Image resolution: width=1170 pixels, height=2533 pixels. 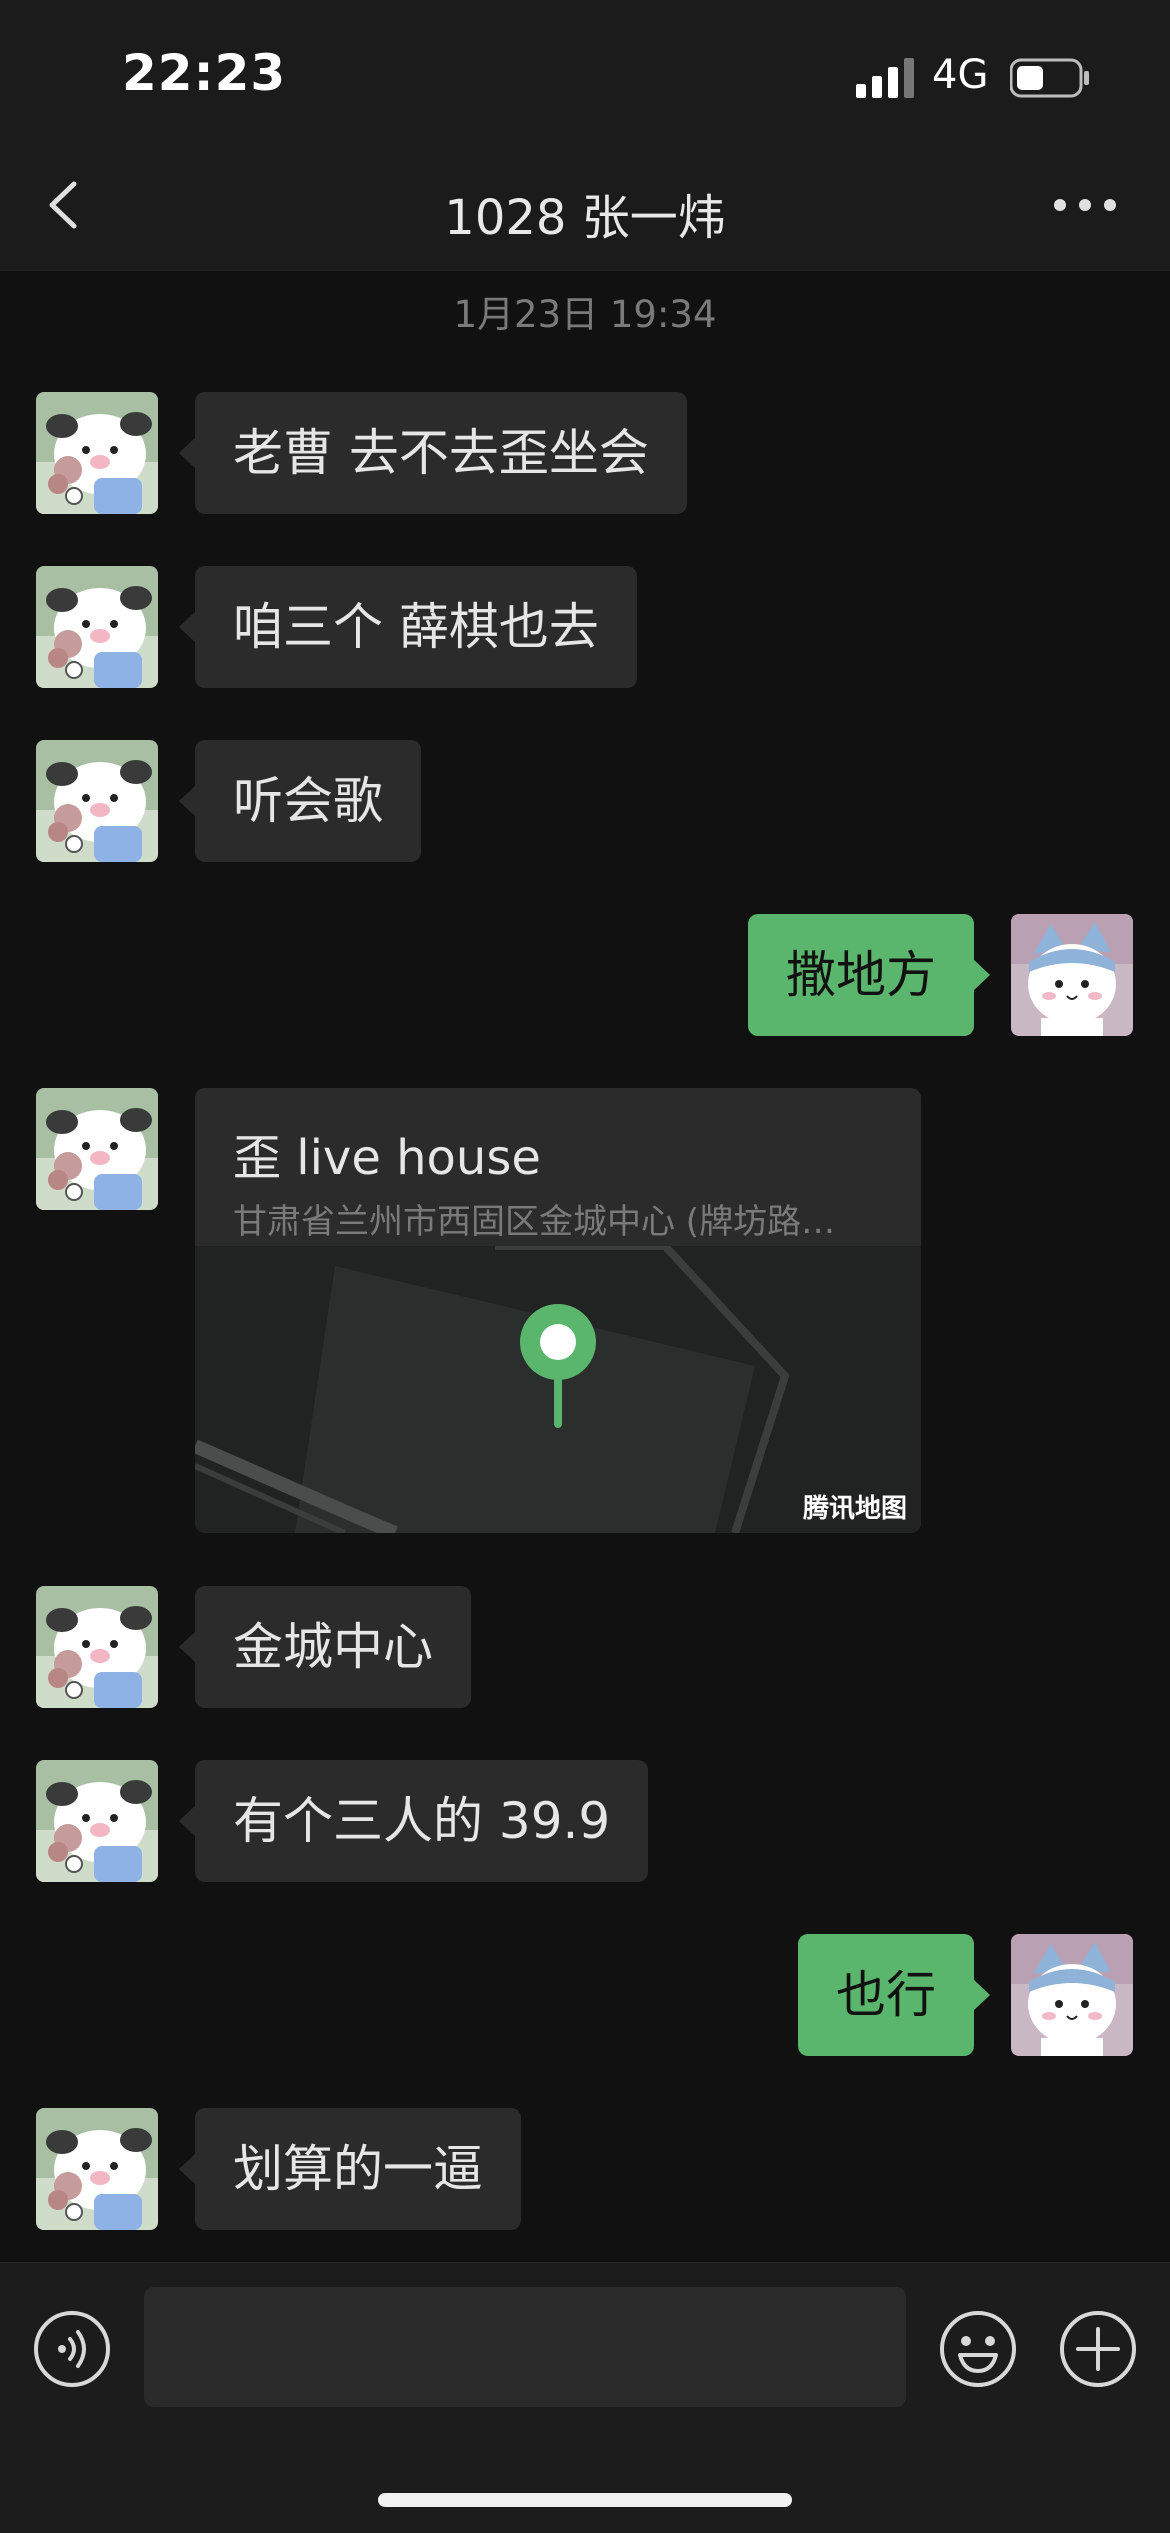 I want to click on chat-title: 1028 张一炜, so click(x=585, y=218).